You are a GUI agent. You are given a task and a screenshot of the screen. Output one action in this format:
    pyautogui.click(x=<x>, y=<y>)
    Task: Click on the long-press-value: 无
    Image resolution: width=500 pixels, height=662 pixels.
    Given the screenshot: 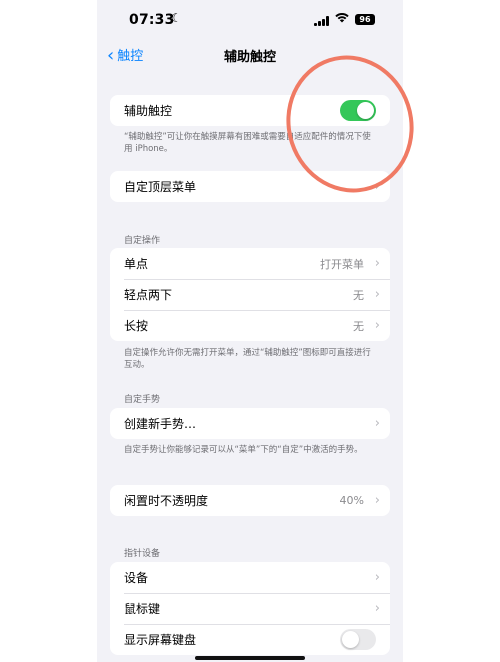 What is the action you would take?
    pyautogui.click(x=358, y=326)
    